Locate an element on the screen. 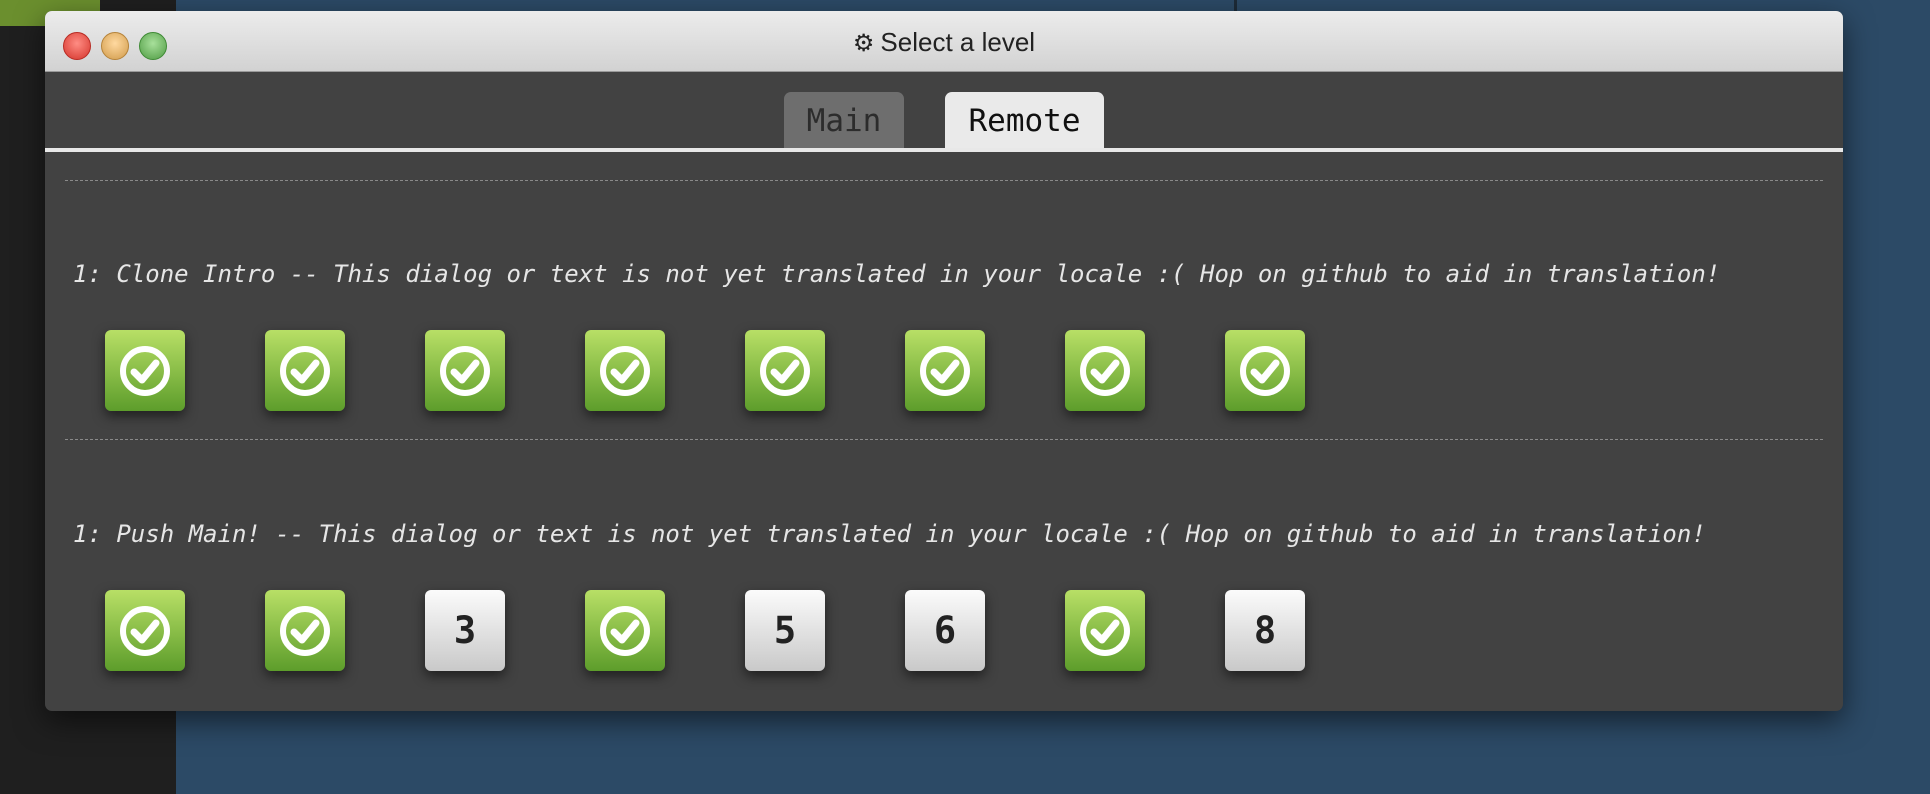 This screenshot has width=1930, height=794. level-number: 8 is located at coordinates (1265, 630).